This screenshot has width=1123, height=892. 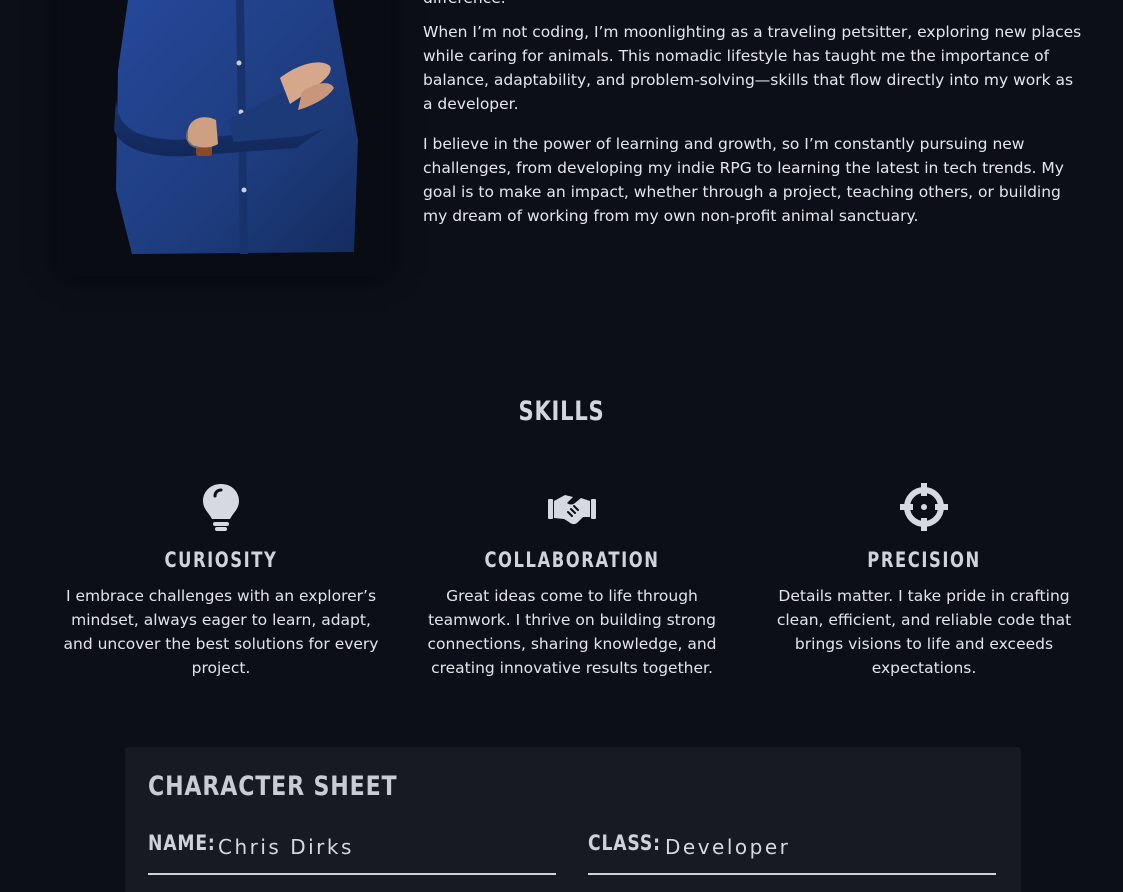 I want to click on name-field: NAME: Chris Dirks, so click(x=352, y=853).